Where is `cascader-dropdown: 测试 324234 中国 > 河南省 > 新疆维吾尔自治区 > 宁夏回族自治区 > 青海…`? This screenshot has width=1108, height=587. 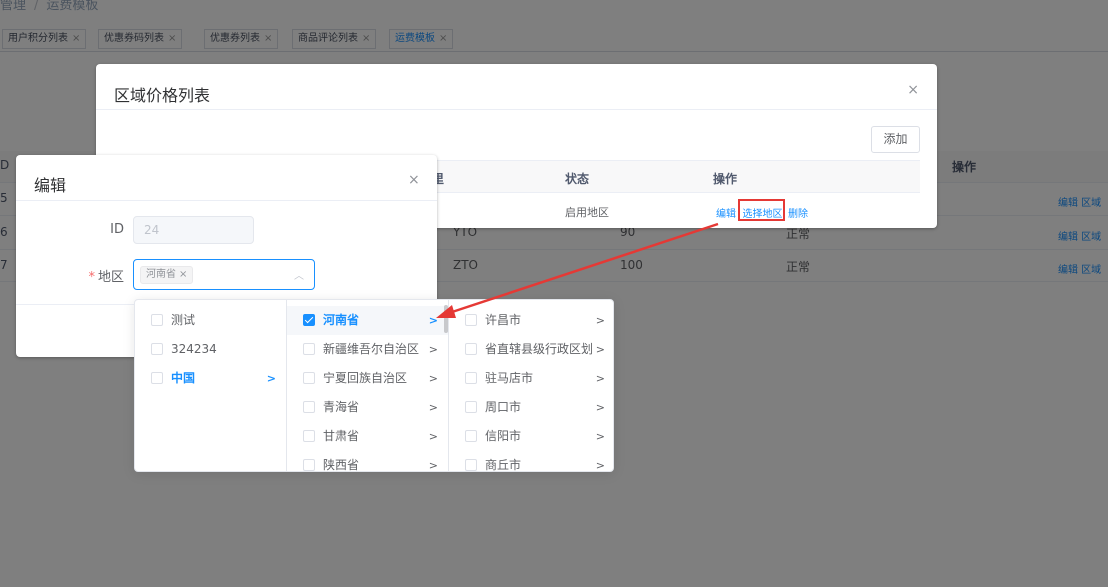 cascader-dropdown: 测试 324234 中国 > 河南省 > 新疆维吾尔自治区 > 宁夏回族自治区 > 青海… is located at coordinates (374, 385).